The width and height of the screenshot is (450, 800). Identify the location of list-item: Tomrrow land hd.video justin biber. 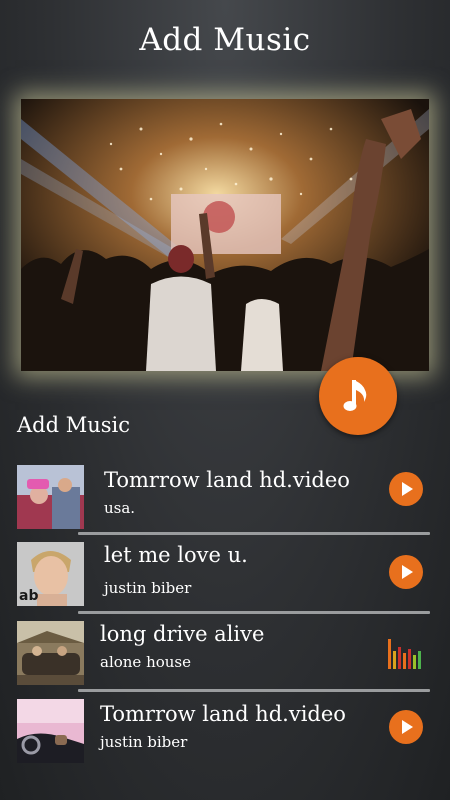
(225, 729).